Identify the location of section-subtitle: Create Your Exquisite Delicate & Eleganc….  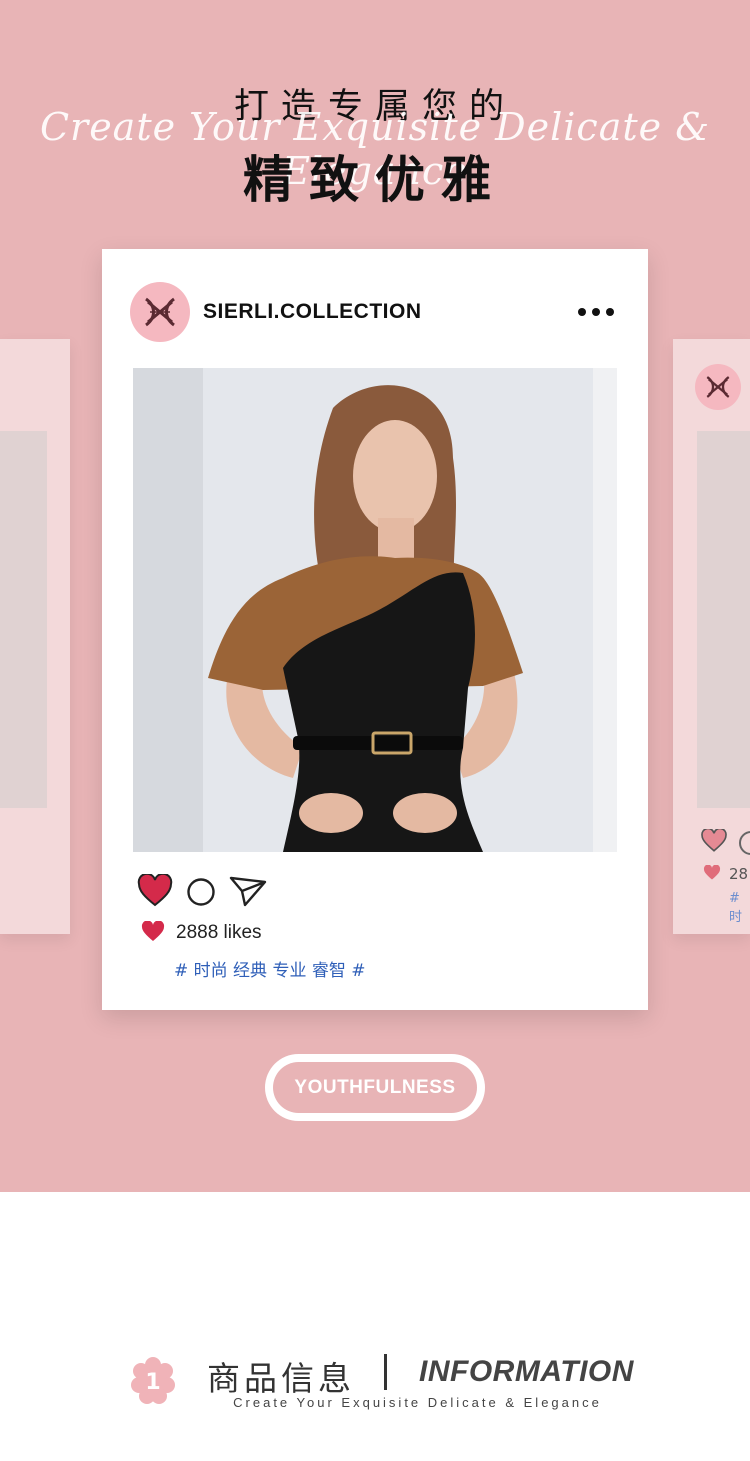
(417, 1402).